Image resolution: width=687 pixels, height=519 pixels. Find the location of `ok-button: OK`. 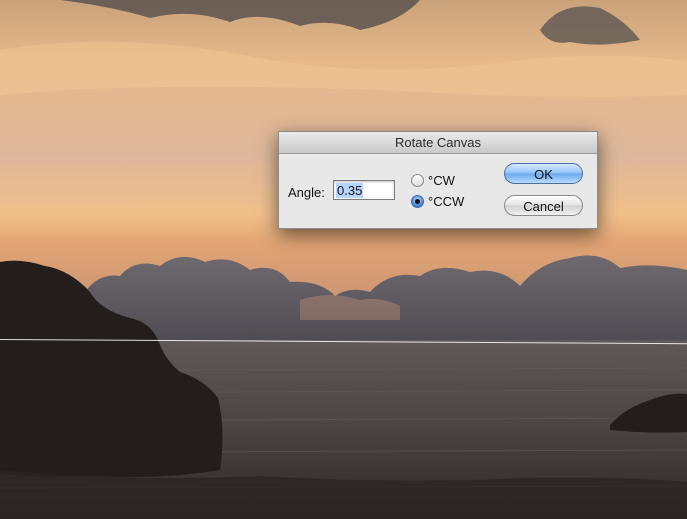

ok-button: OK is located at coordinates (543, 173).